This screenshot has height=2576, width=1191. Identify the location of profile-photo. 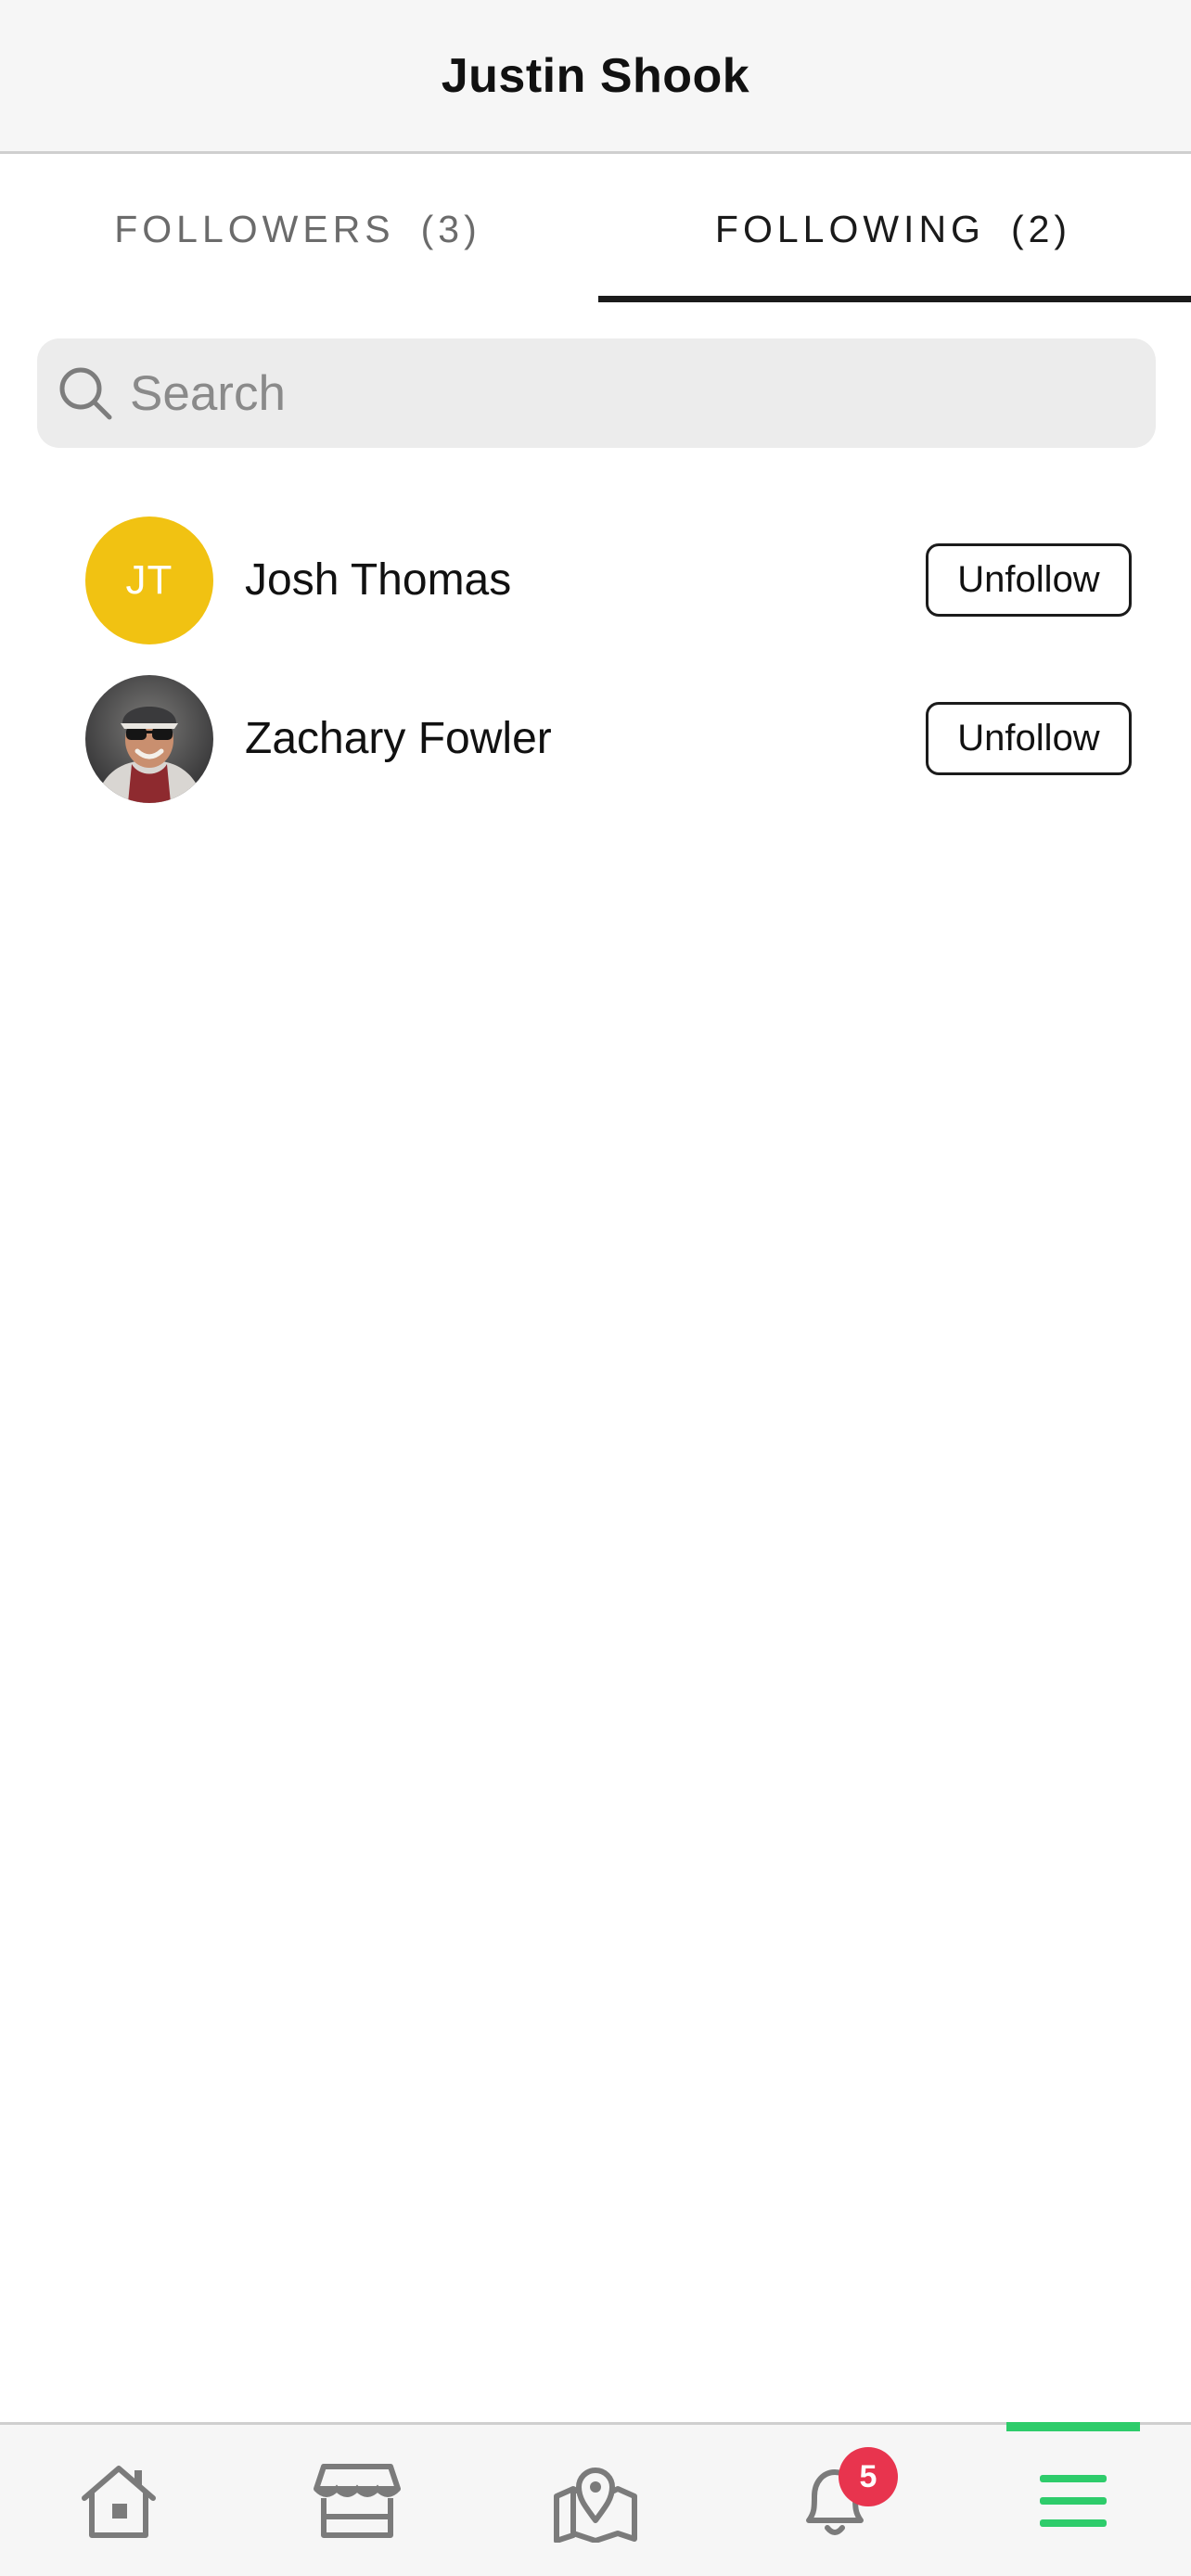
(149, 739).